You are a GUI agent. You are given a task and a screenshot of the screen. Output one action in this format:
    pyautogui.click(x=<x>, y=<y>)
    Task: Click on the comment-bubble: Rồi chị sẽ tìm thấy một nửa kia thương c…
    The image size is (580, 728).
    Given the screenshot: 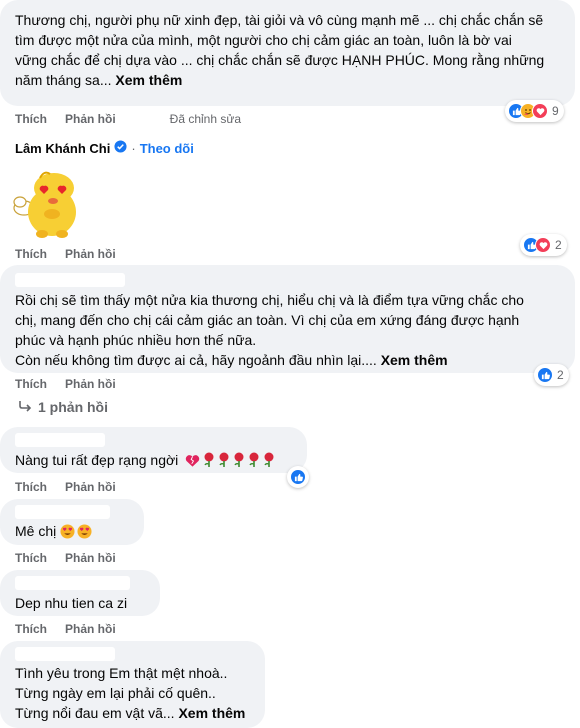 What is the action you would take?
    pyautogui.click(x=287, y=319)
    